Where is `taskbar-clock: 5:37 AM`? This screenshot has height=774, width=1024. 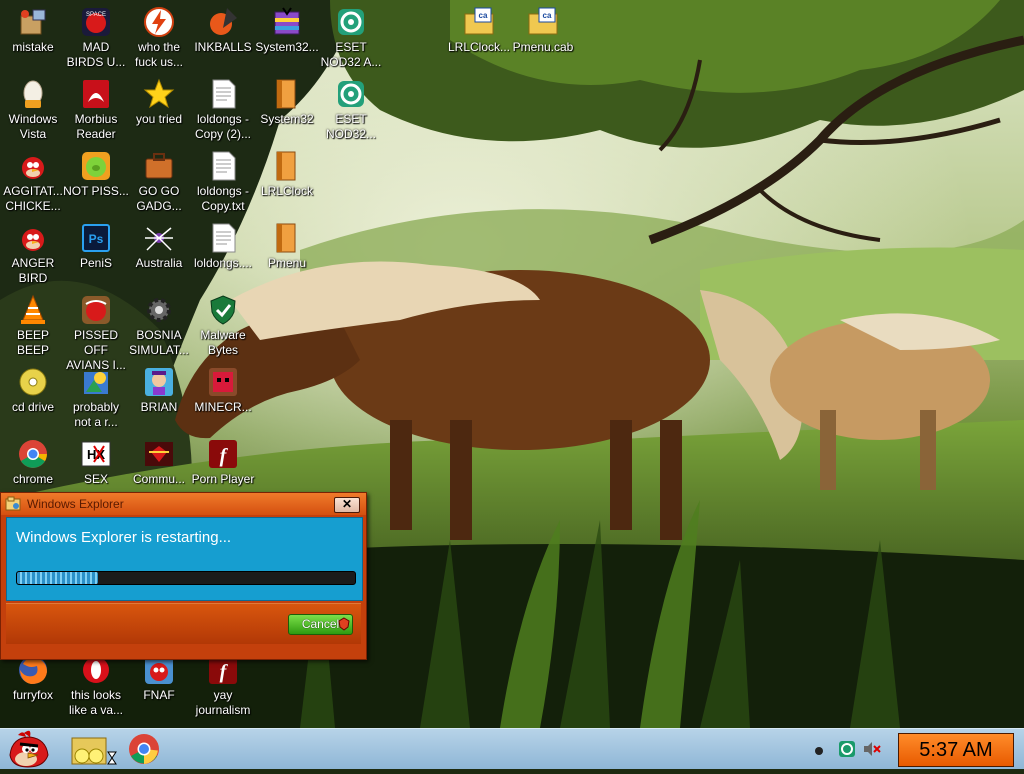 taskbar-clock: 5:37 AM is located at coordinates (956, 750).